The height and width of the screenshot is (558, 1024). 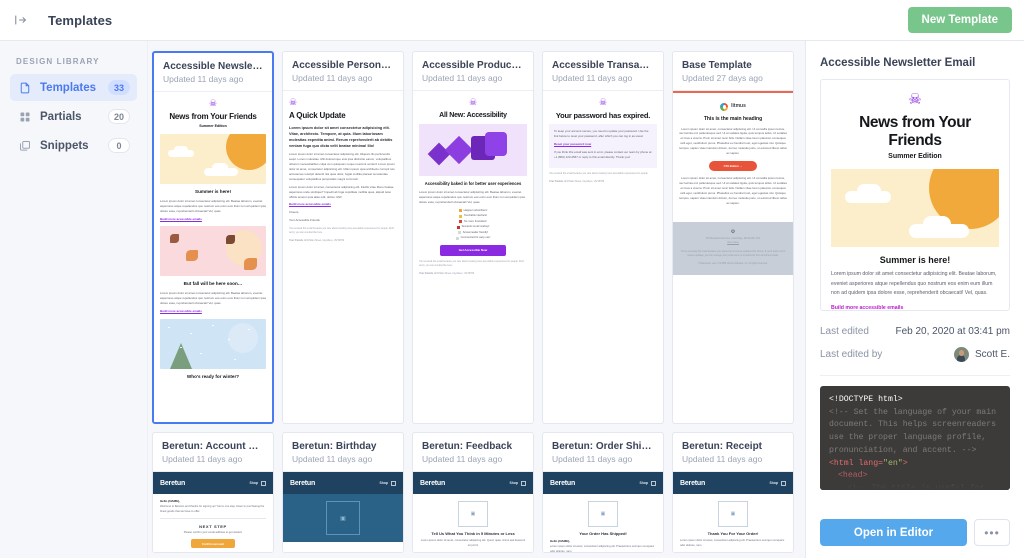 I want to click on checklist-item: Happier subscribers!, so click(x=473, y=211).